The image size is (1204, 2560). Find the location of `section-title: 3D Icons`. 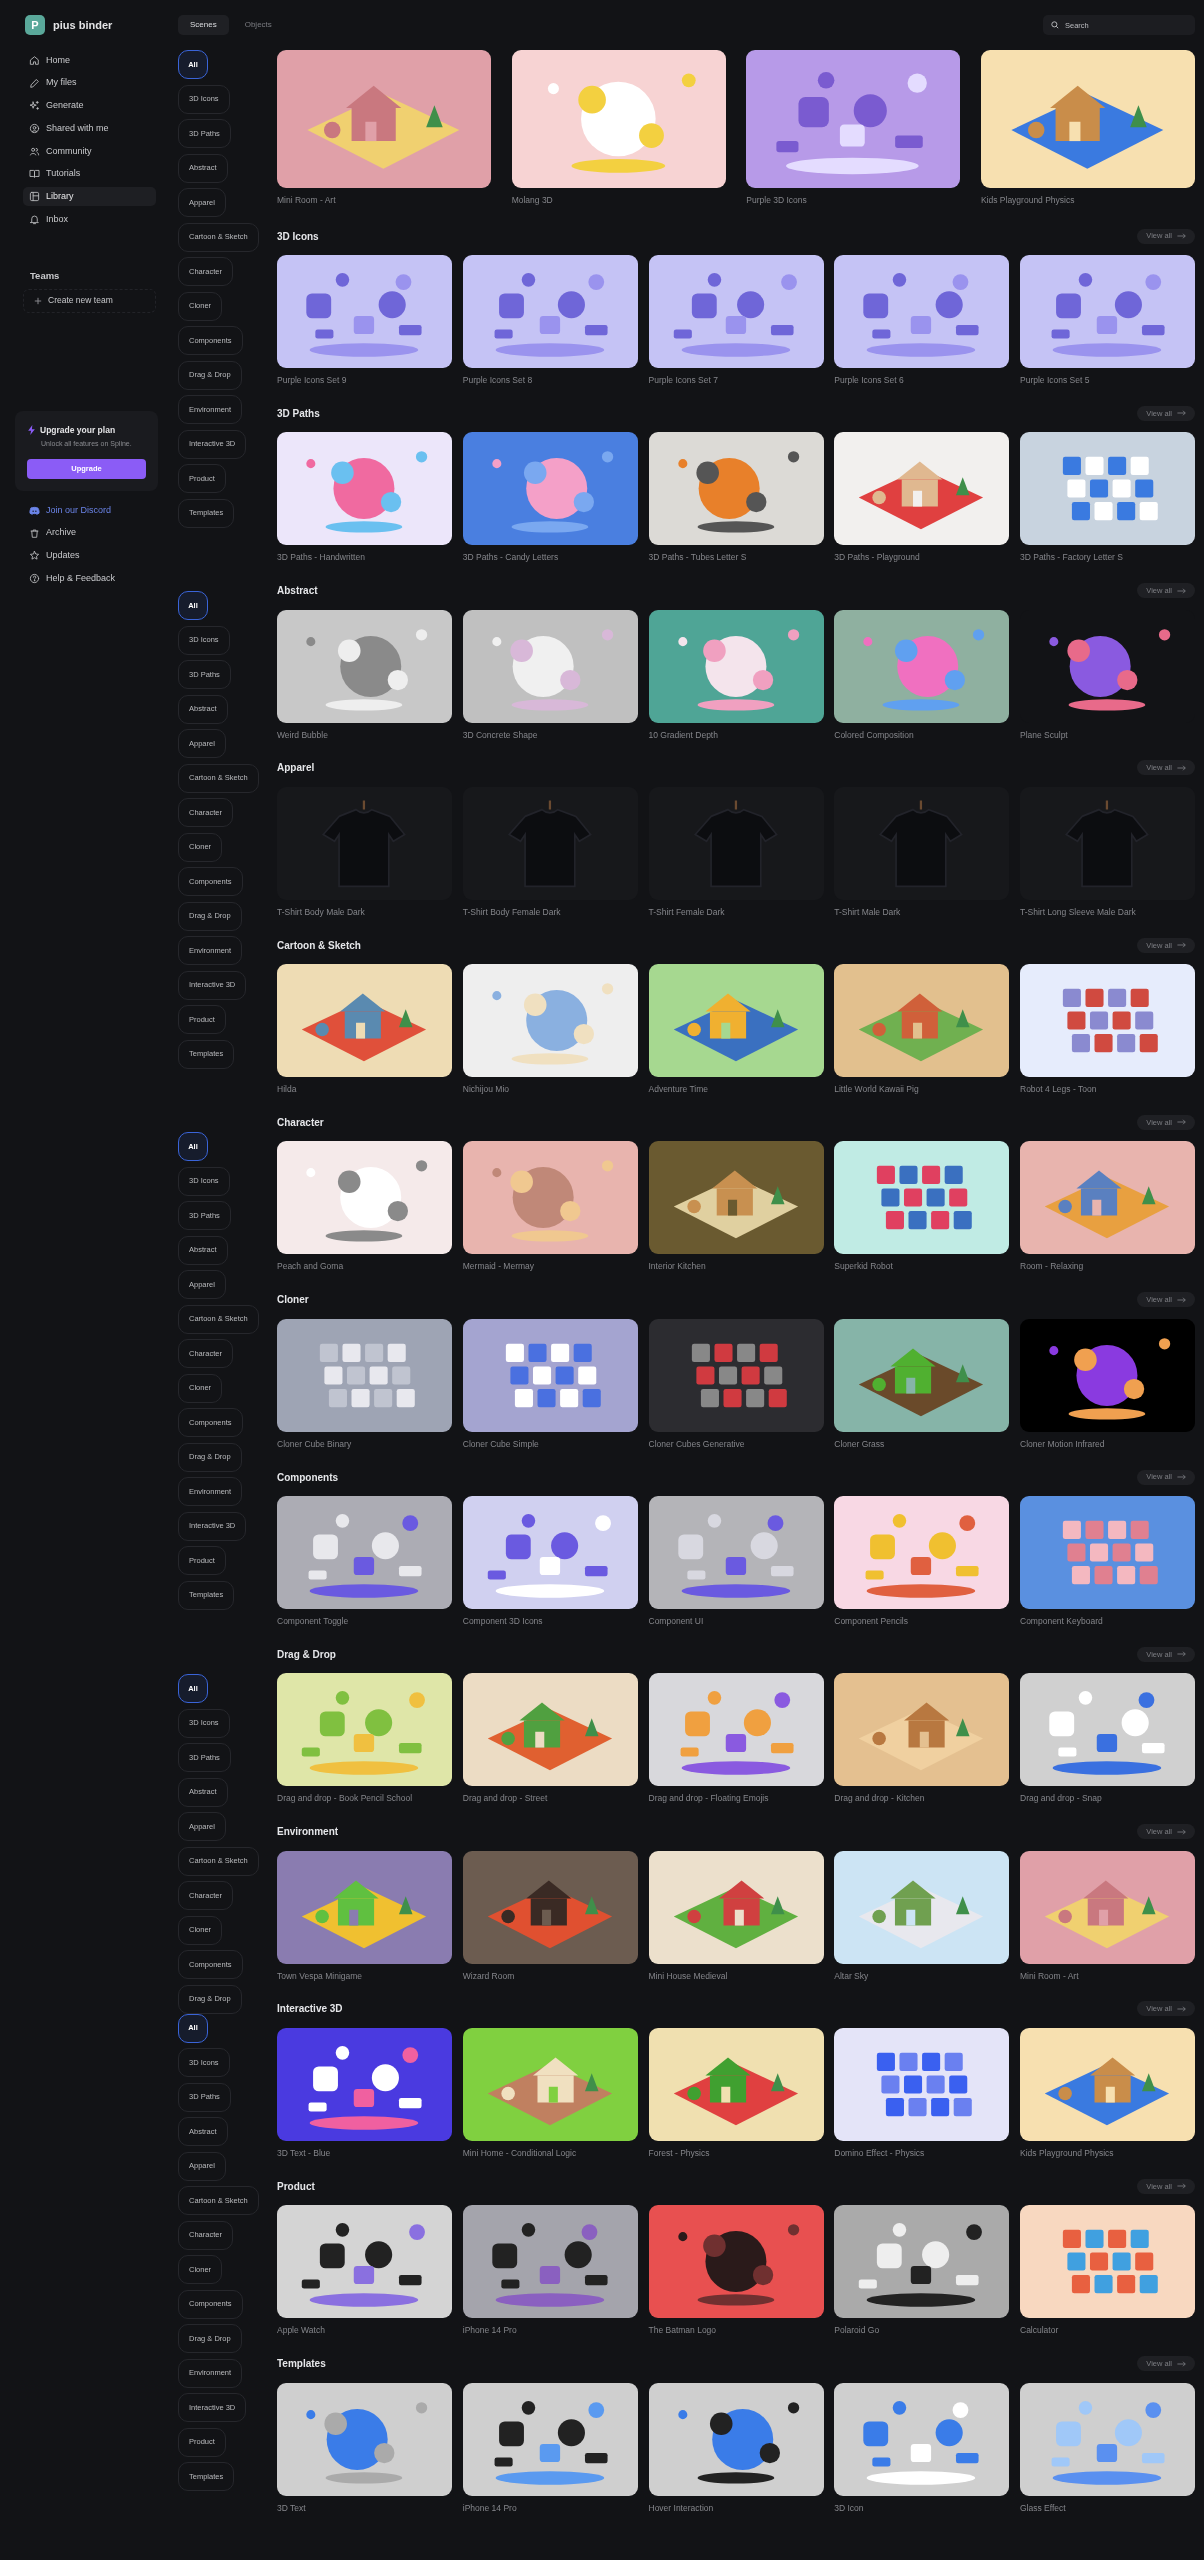

section-title: 3D Icons is located at coordinates (298, 236).